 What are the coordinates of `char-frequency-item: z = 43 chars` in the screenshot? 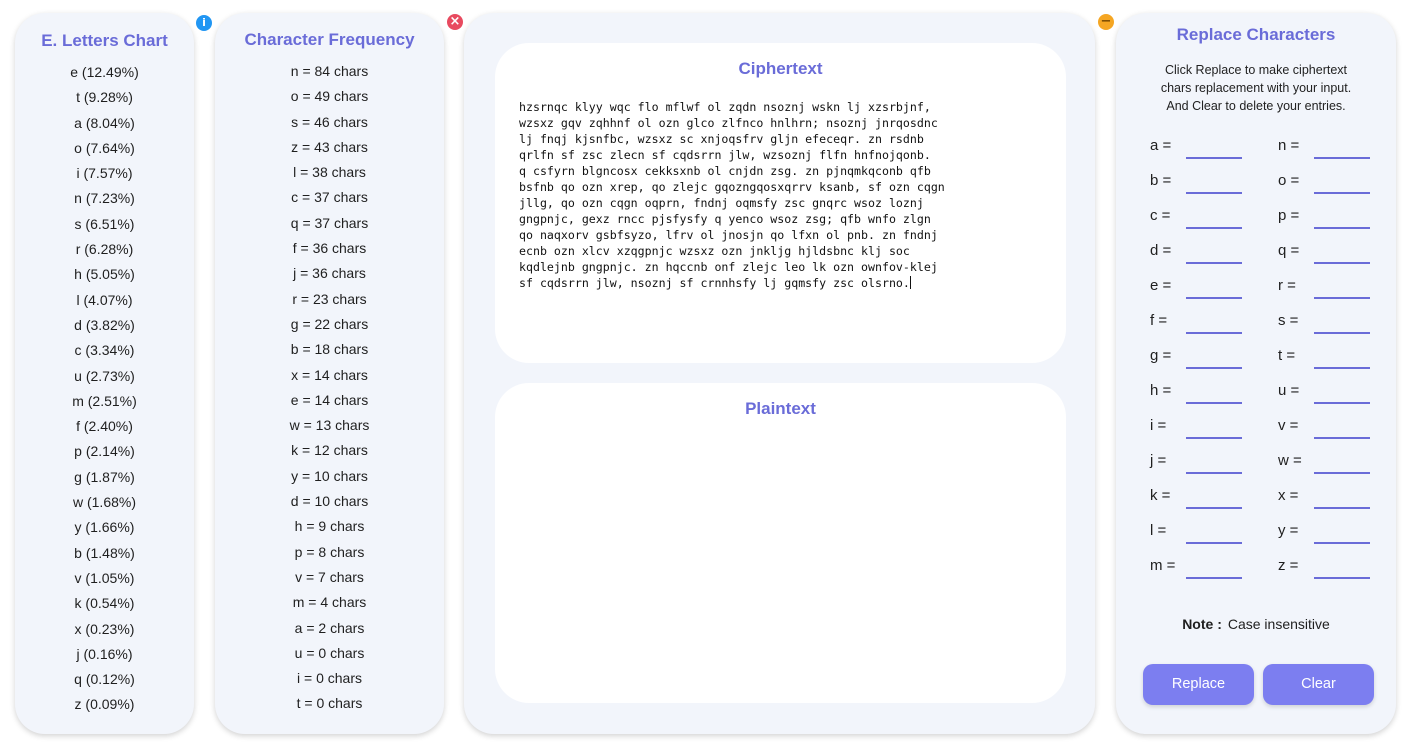 It's located at (329, 146).